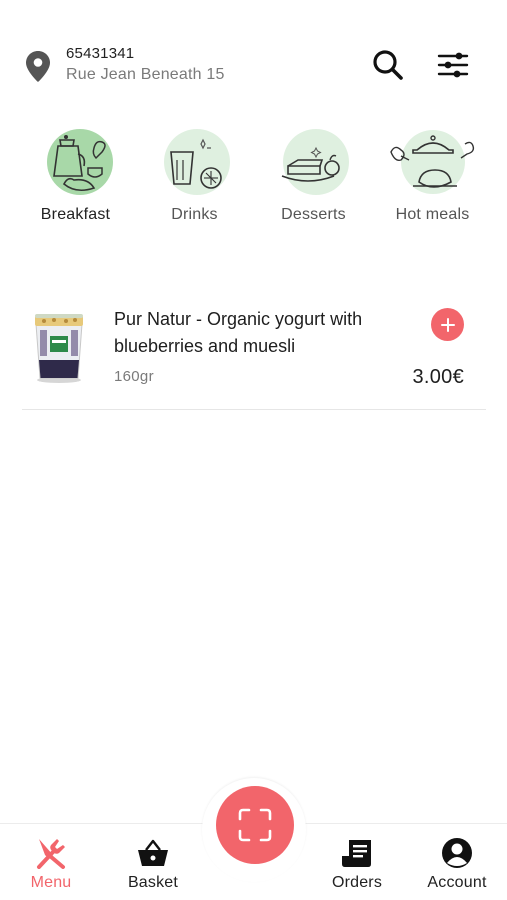 Image resolution: width=507 pixels, height=900 pixels. What do you see at coordinates (357, 853) in the screenshot?
I see `receipt-icon` at bounding box center [357, 853].